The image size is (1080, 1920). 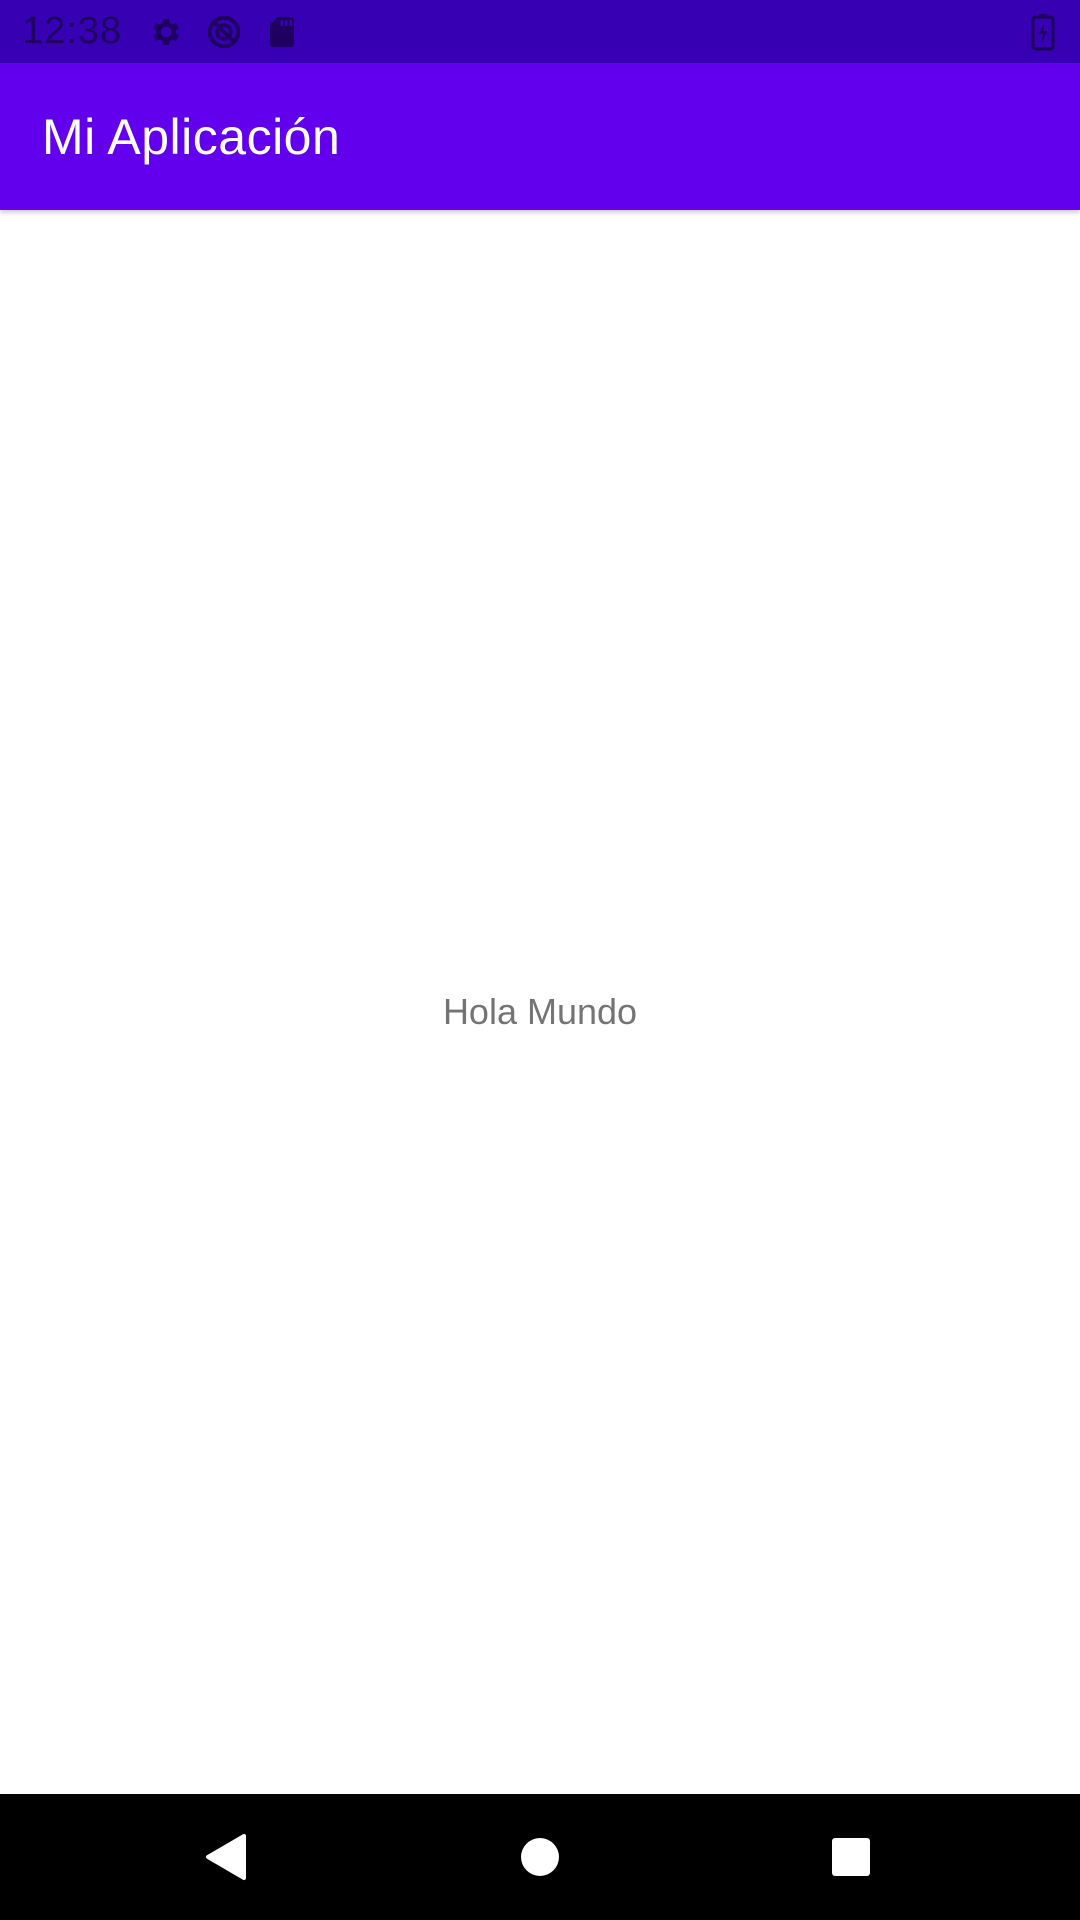 I want to click on status-right, so click(x=1045, y=32).